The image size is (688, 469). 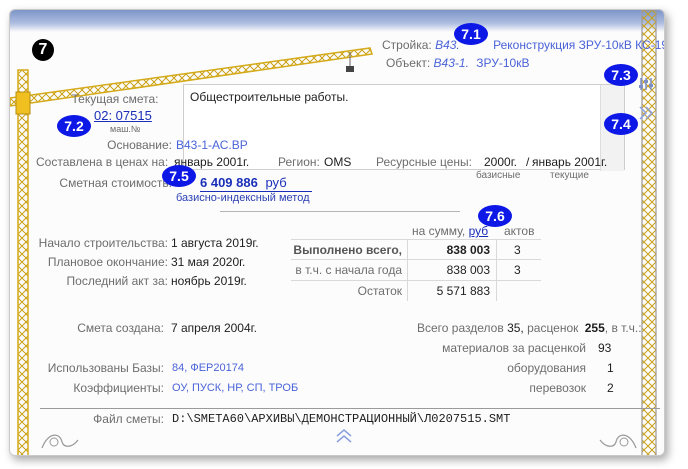 What do you see at coordinates (214, 328) in the screenshot?
I see `created-value: 7 апреля 2004г.` at bounding box center [214, 328].